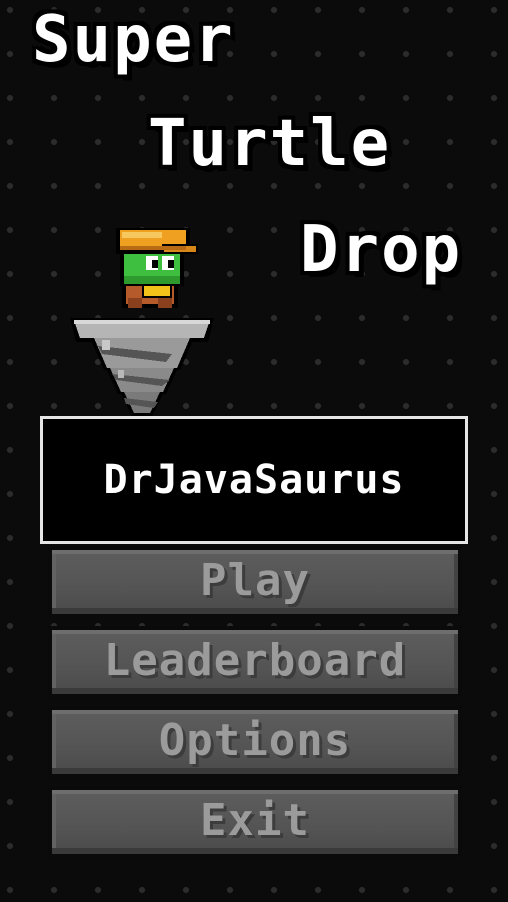 Image resolution: width=508 pixels, height=902 pixels. I want to click on title-word-drop: Drop, so click(381, 250).